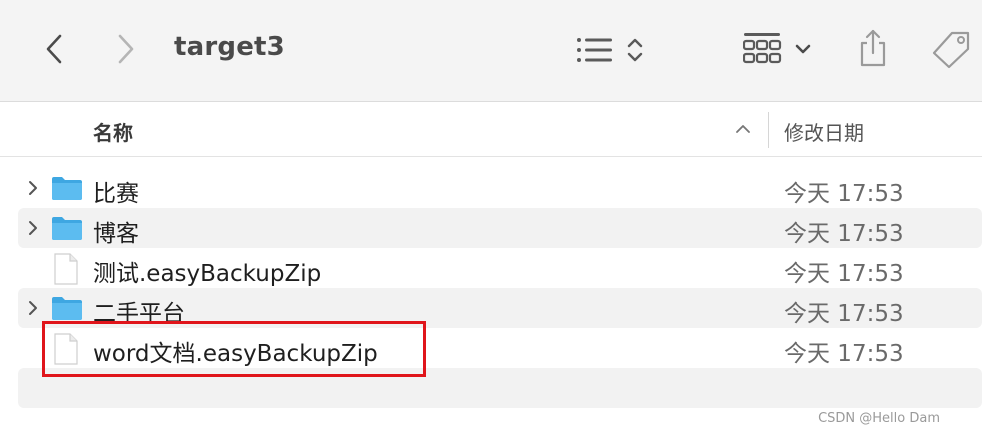  What do you see at coordinates (491, 129) in the screenshot?
I see `column-header: 名称 修改日期` at bounding box center [491, 129].